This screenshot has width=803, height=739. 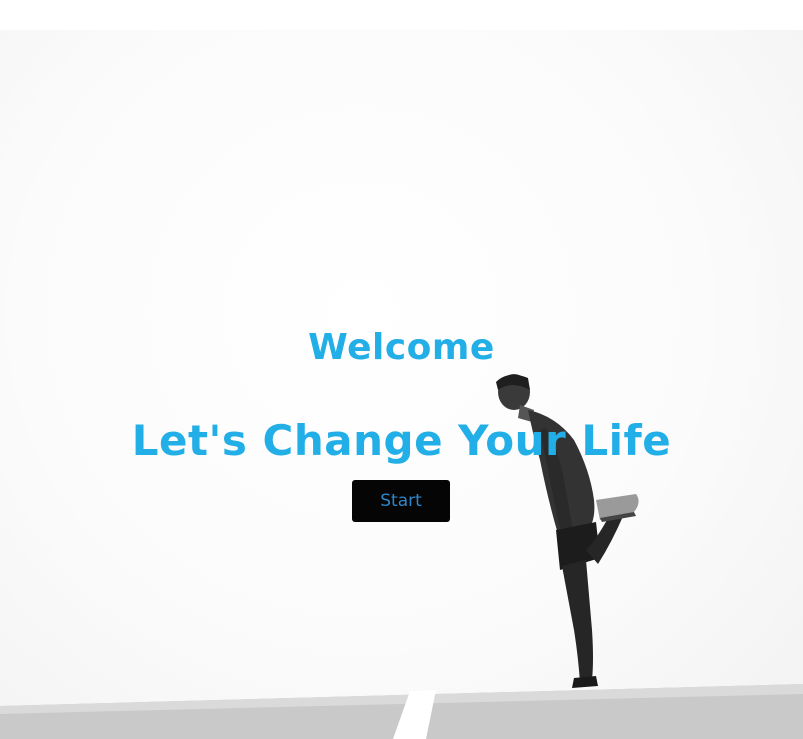 I want to click on start-button: Start, so click(x=401, y=501).